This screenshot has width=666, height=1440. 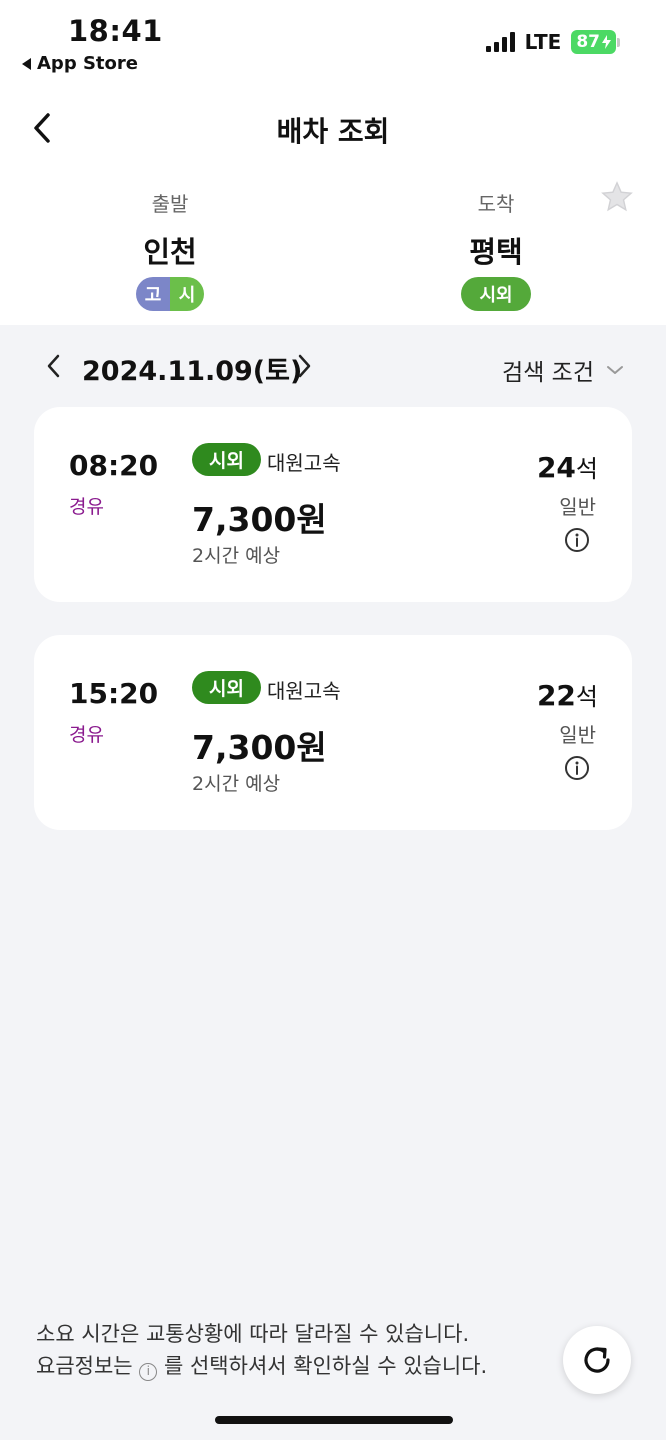 What do you see at coordinates (617, 197) in the screenshot?
I see `favorite-star-icon` at bounding box center [617, 197].